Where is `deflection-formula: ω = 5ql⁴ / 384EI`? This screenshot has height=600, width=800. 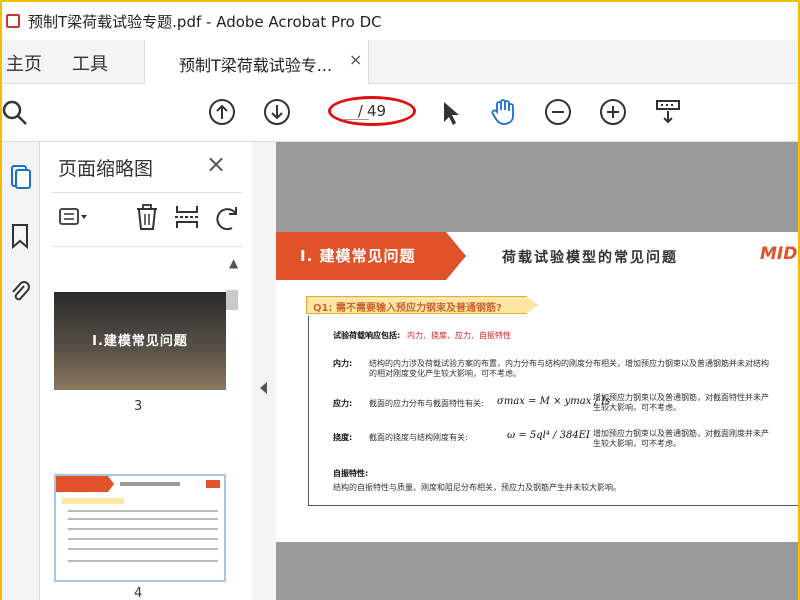
deflection-formula: ω = 5ql⁴ / 384EI is located at coordinates (548, 435).